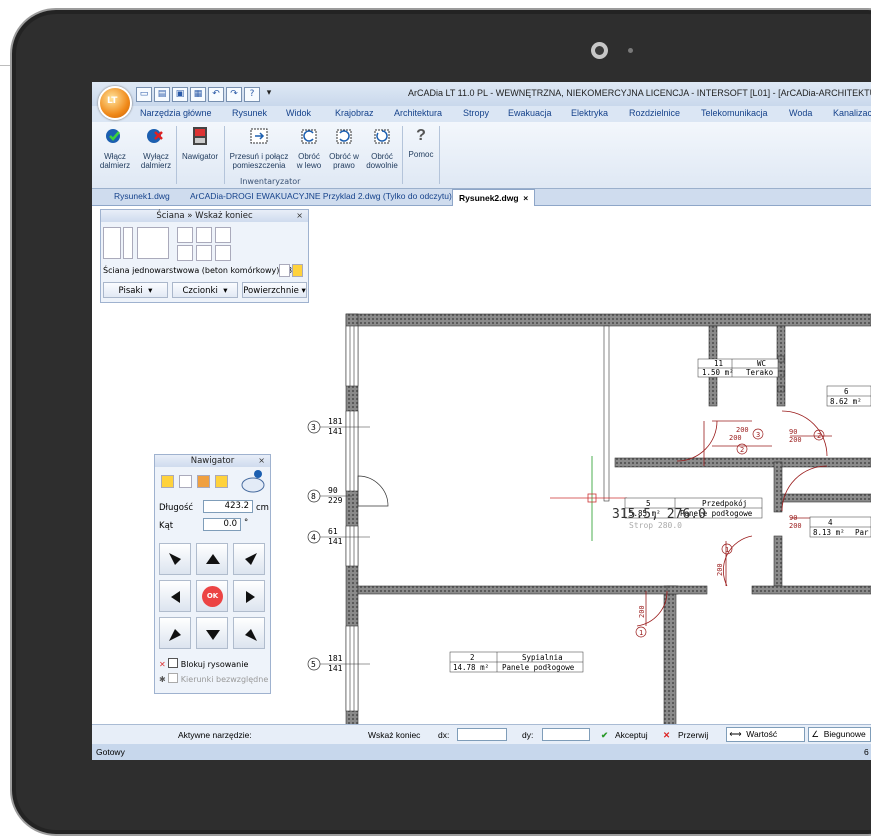 This screenshot has height=840, width=871. What do you see at coordinates (284, 270) in the screenshot?
I see `wall-type-browse-icon` at bounding box center [284, 270].